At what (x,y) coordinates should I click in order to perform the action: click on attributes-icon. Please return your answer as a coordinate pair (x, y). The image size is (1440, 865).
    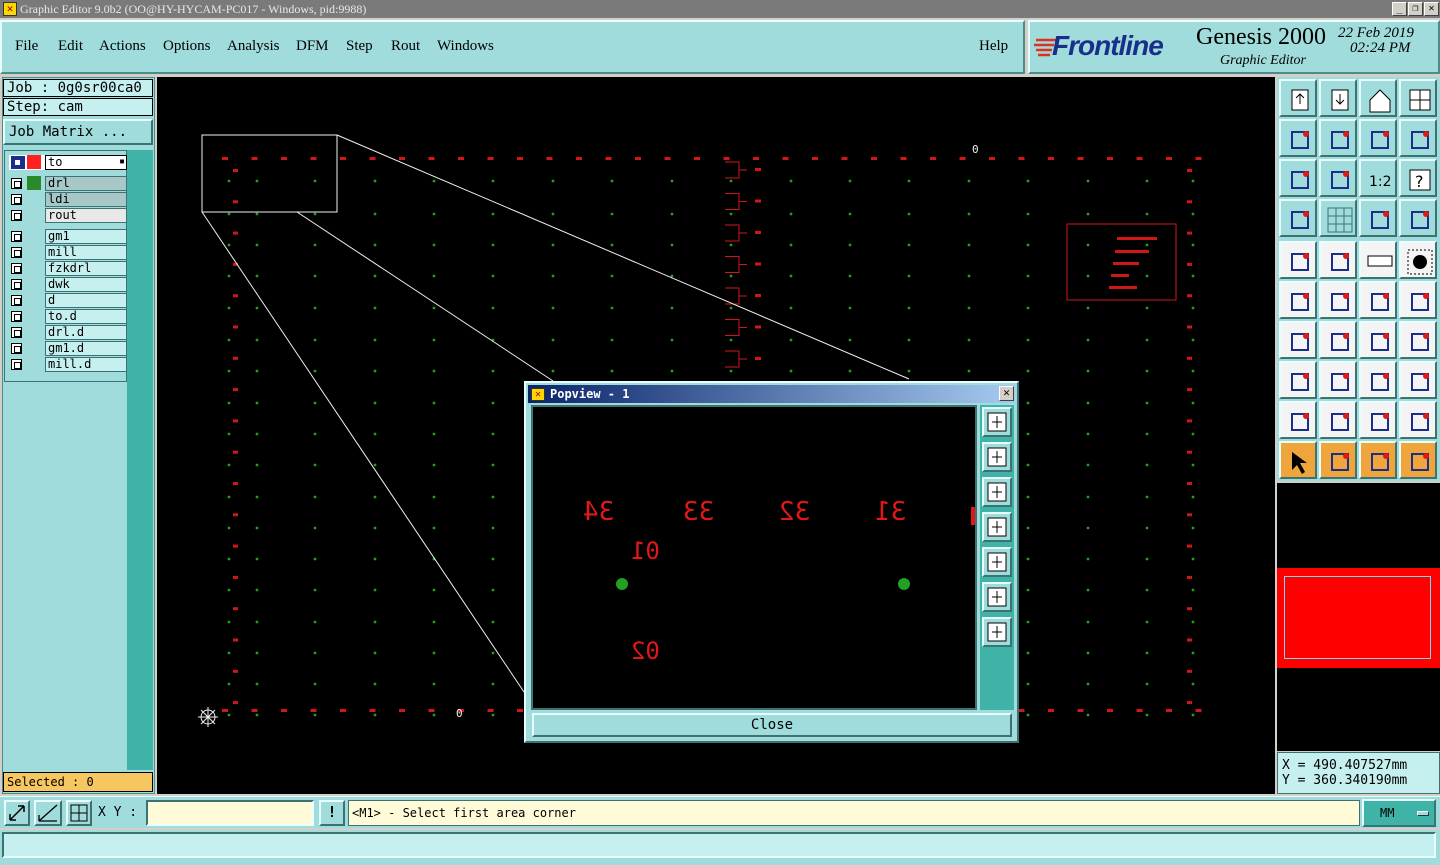
    Looking at the image, I should click on (1298, 218).